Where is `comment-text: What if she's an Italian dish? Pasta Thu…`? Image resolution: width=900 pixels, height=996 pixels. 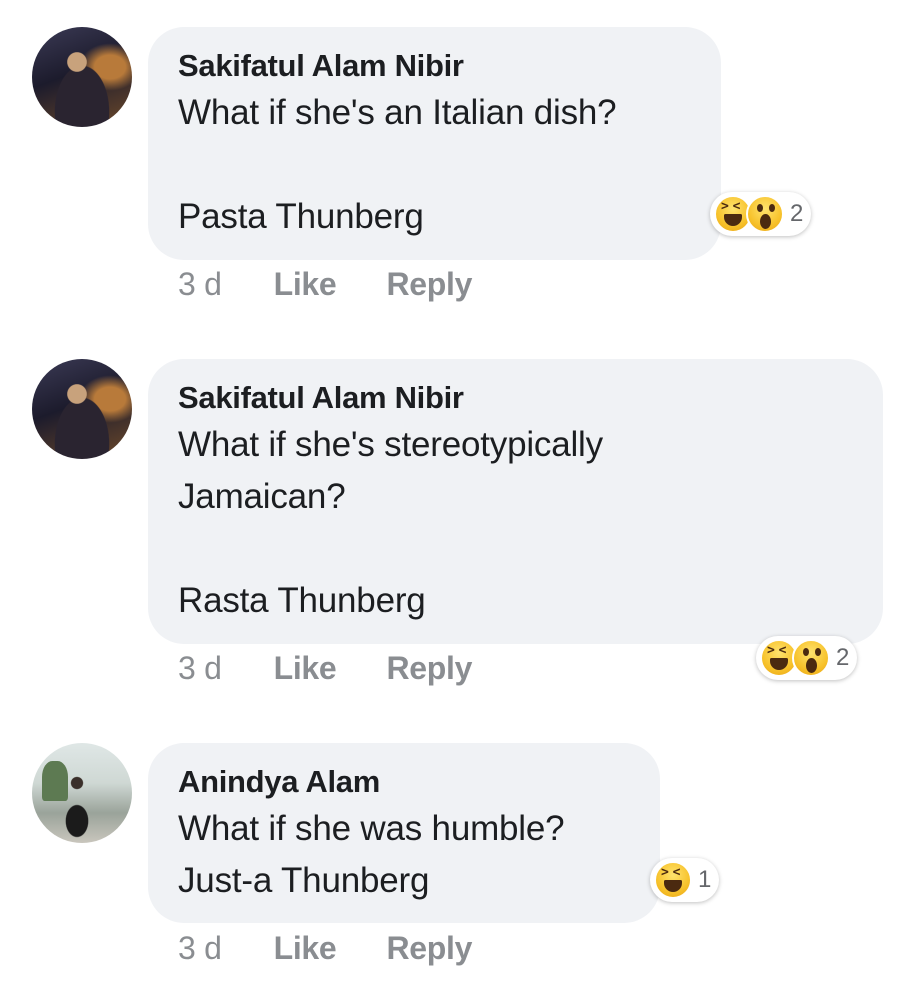
comment-text: What if she's an Italian dish? Pasta Thu… is located at coordinates (397, 164).